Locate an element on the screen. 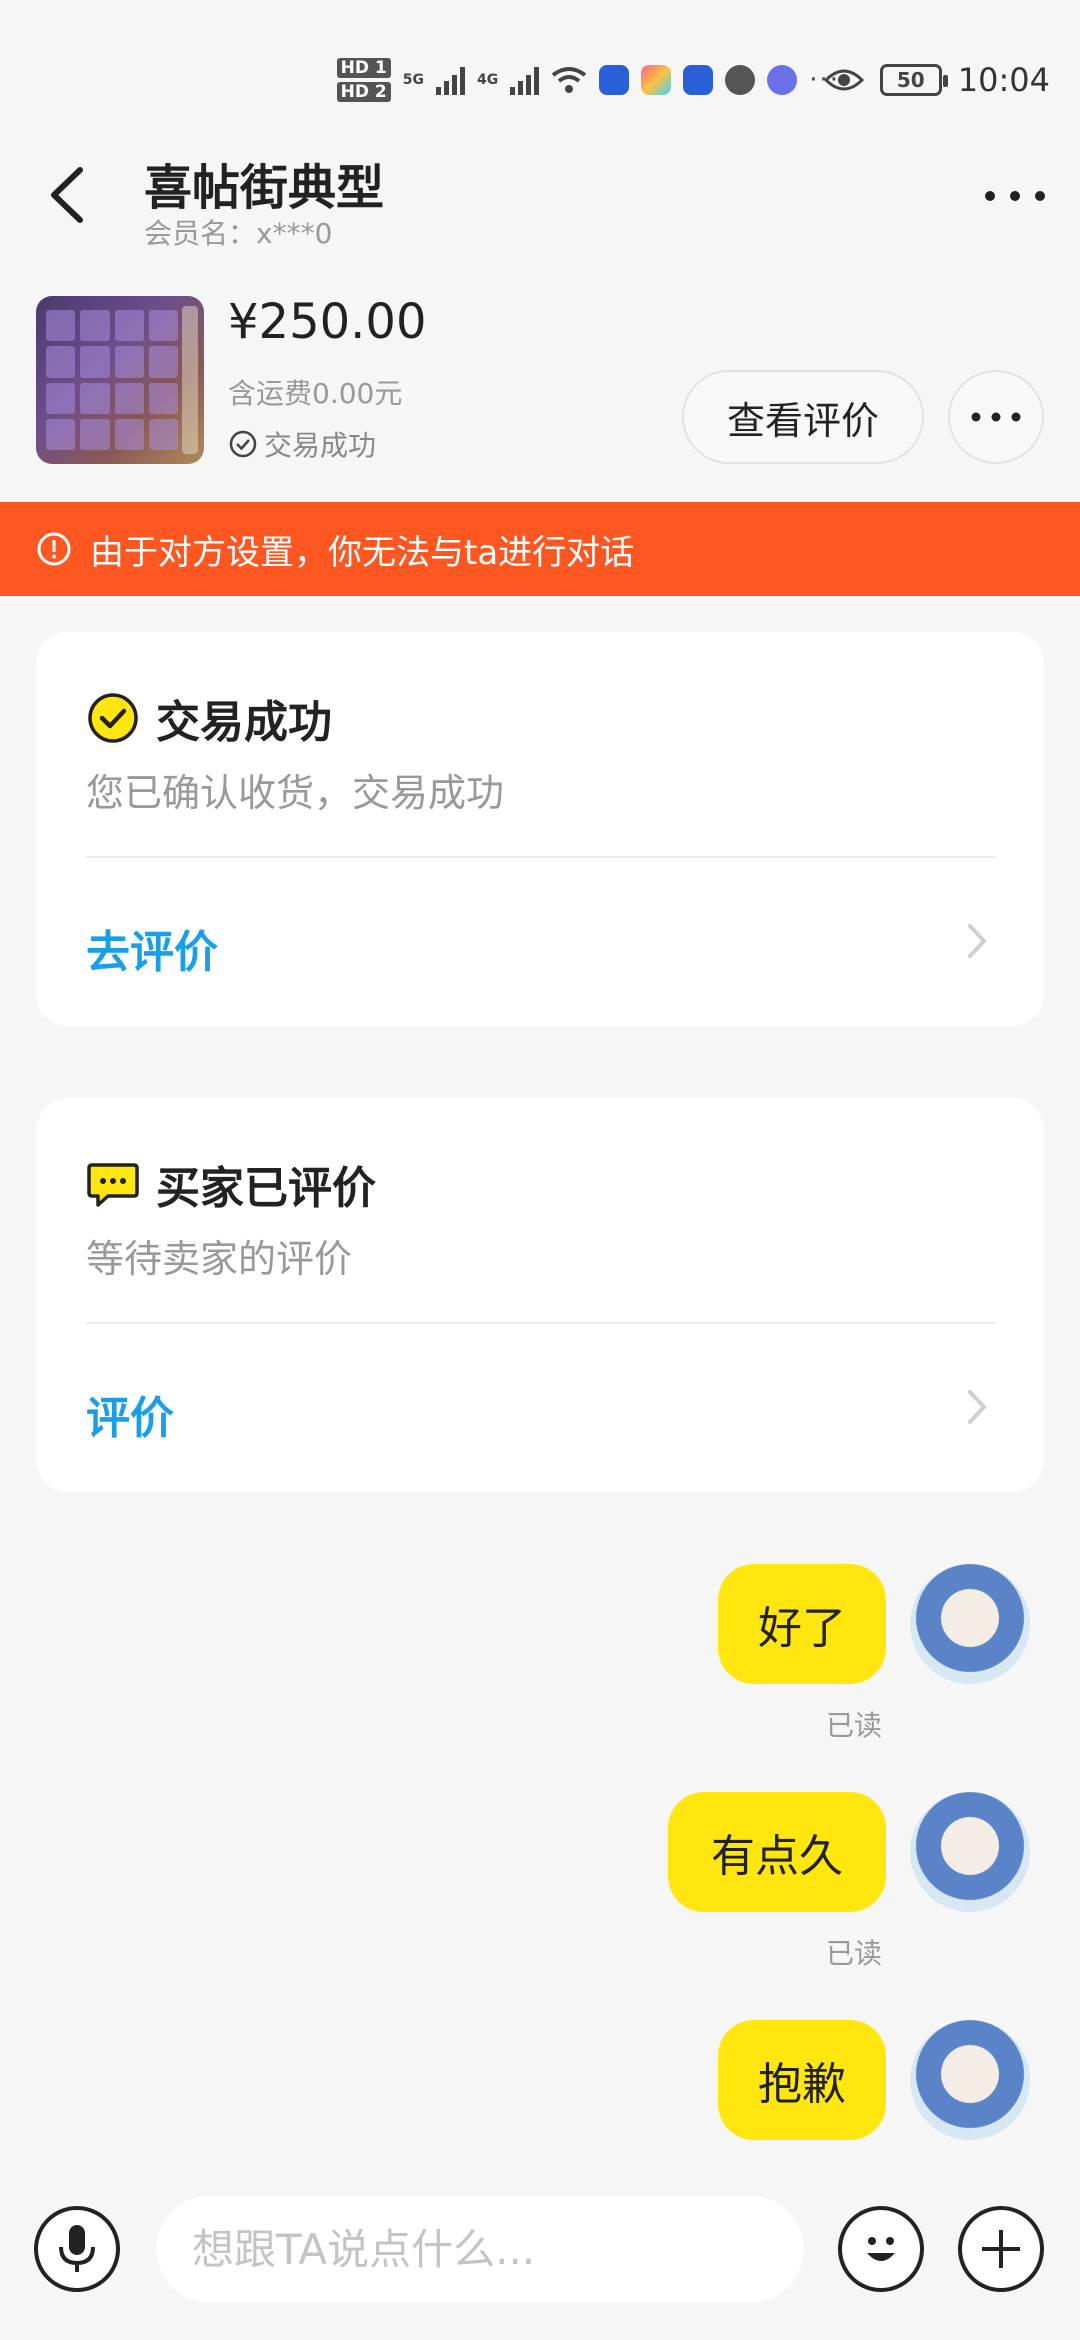 The height and width of the screenshot is (2340, 1080). order-status: 交易成功 is located at coordinates (302, 444).